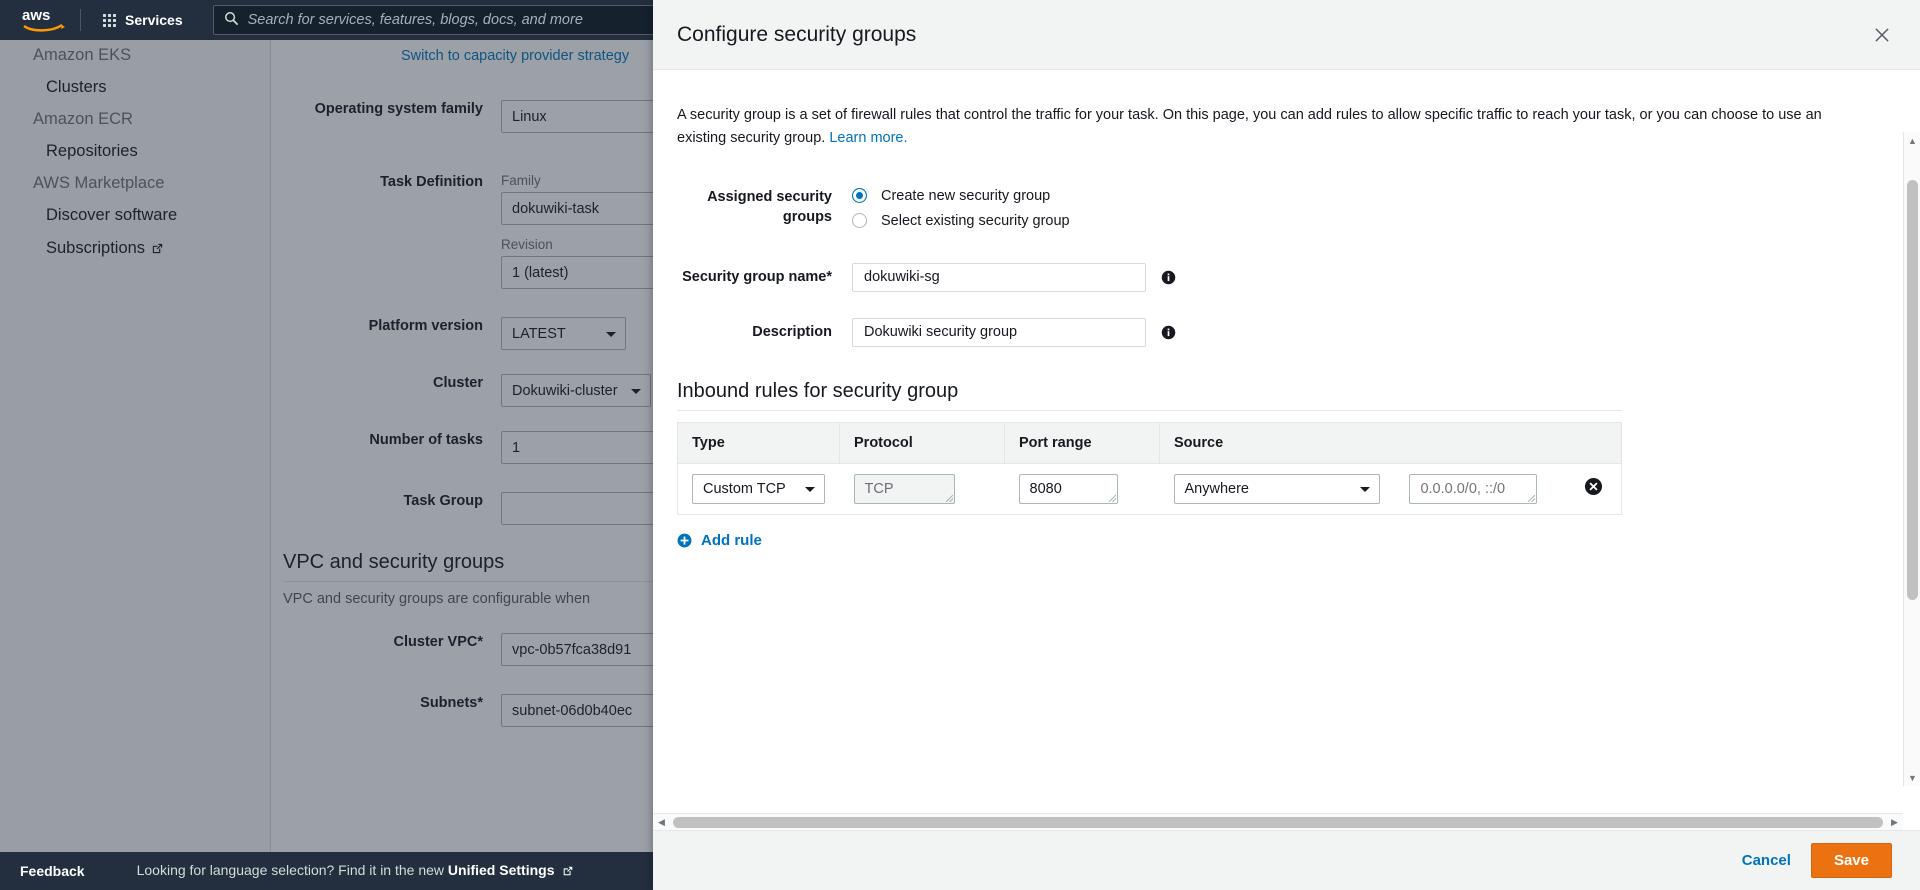 The width and height of the screenshot is (1920, 890). I want to click on table-header-row: Type Protocol Port range Source, so click(1149, 443).